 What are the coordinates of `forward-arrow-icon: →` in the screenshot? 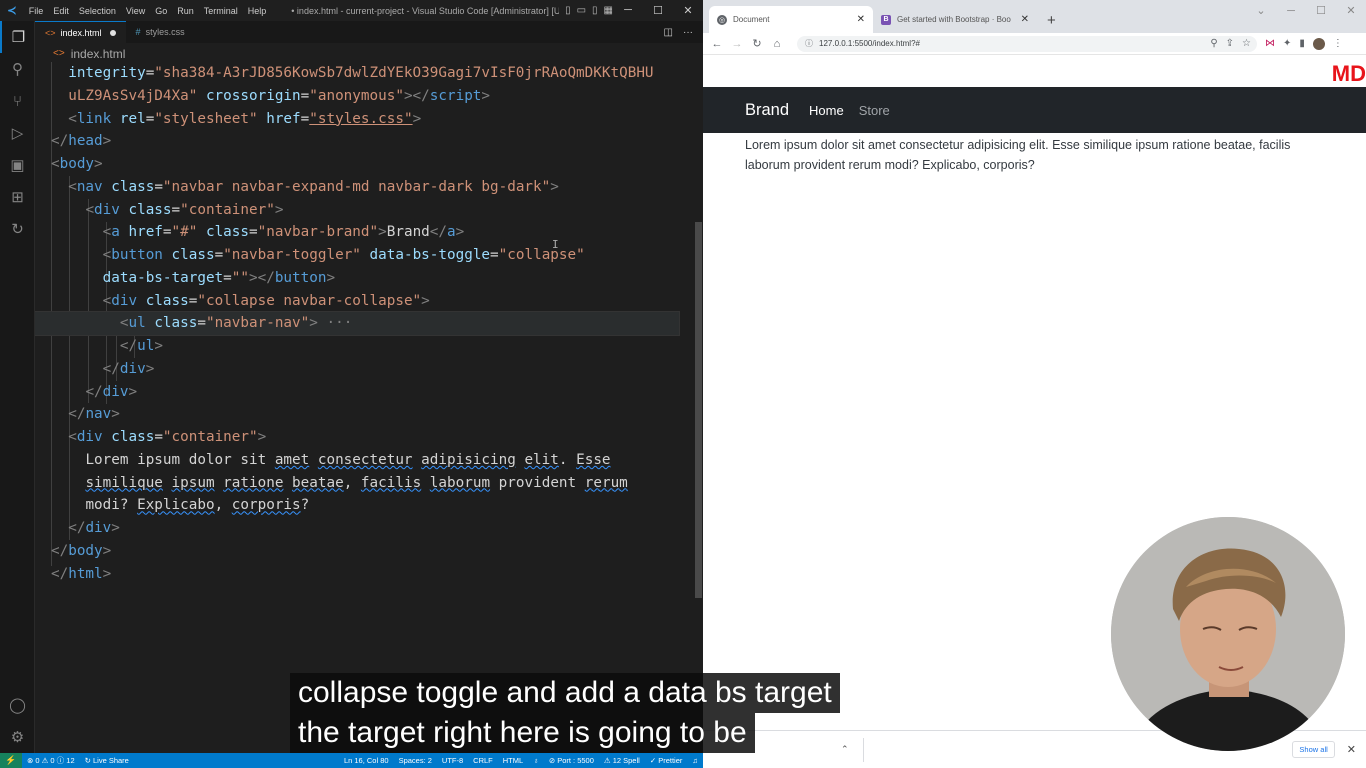 It's located at (737, 44).